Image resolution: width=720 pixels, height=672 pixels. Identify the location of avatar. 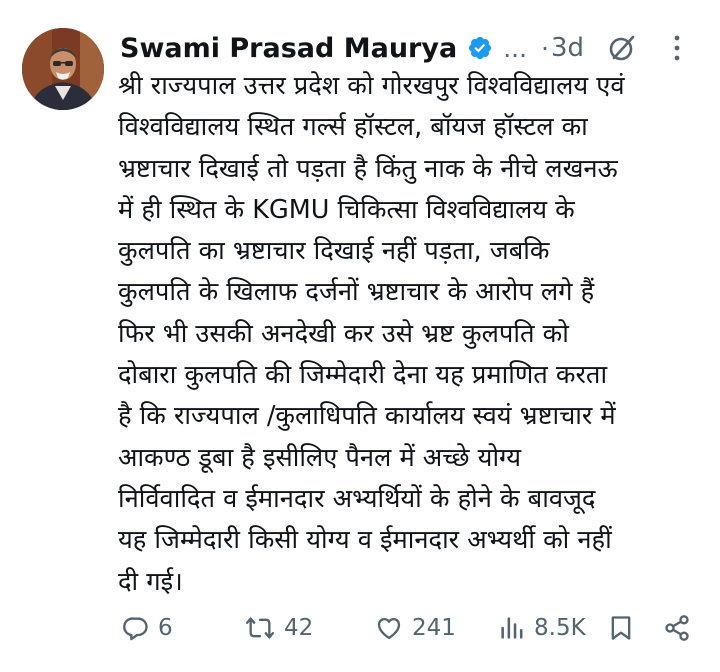
(63, 69).